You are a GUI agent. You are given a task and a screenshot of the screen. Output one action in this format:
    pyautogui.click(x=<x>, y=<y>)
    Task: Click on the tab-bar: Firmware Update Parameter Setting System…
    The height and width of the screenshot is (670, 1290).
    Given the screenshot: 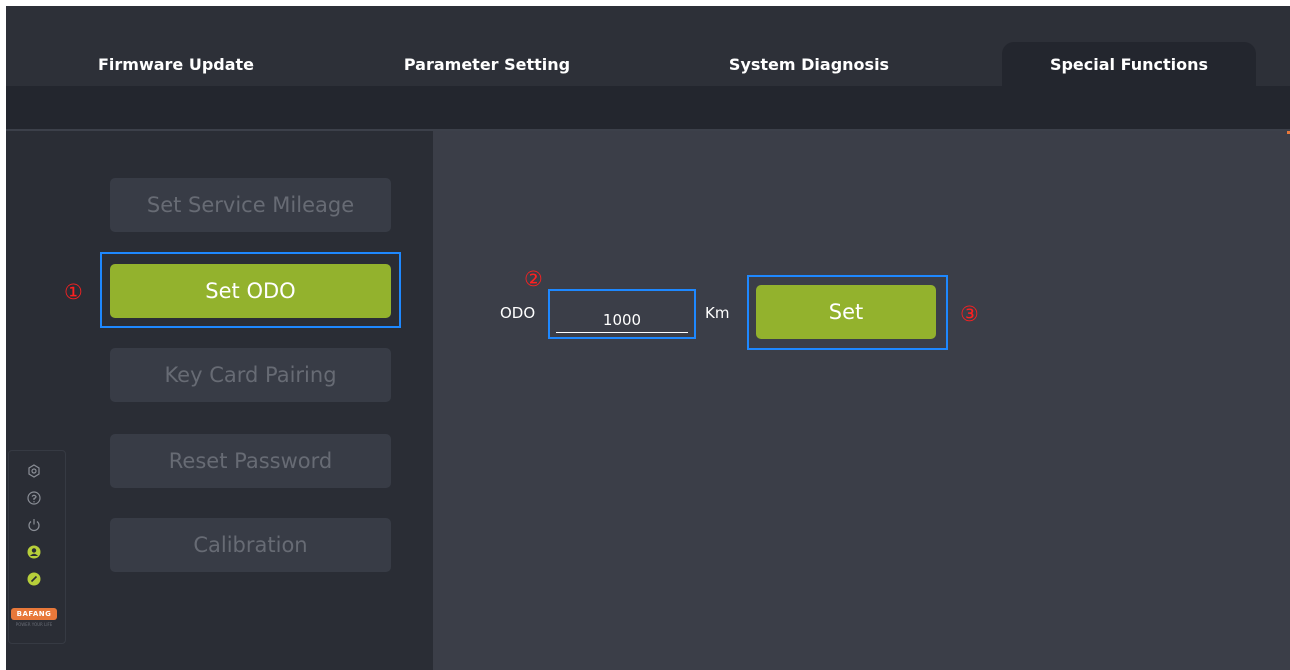 What is the action you would take?
    pyautogui.click(x=648, y=46)
    